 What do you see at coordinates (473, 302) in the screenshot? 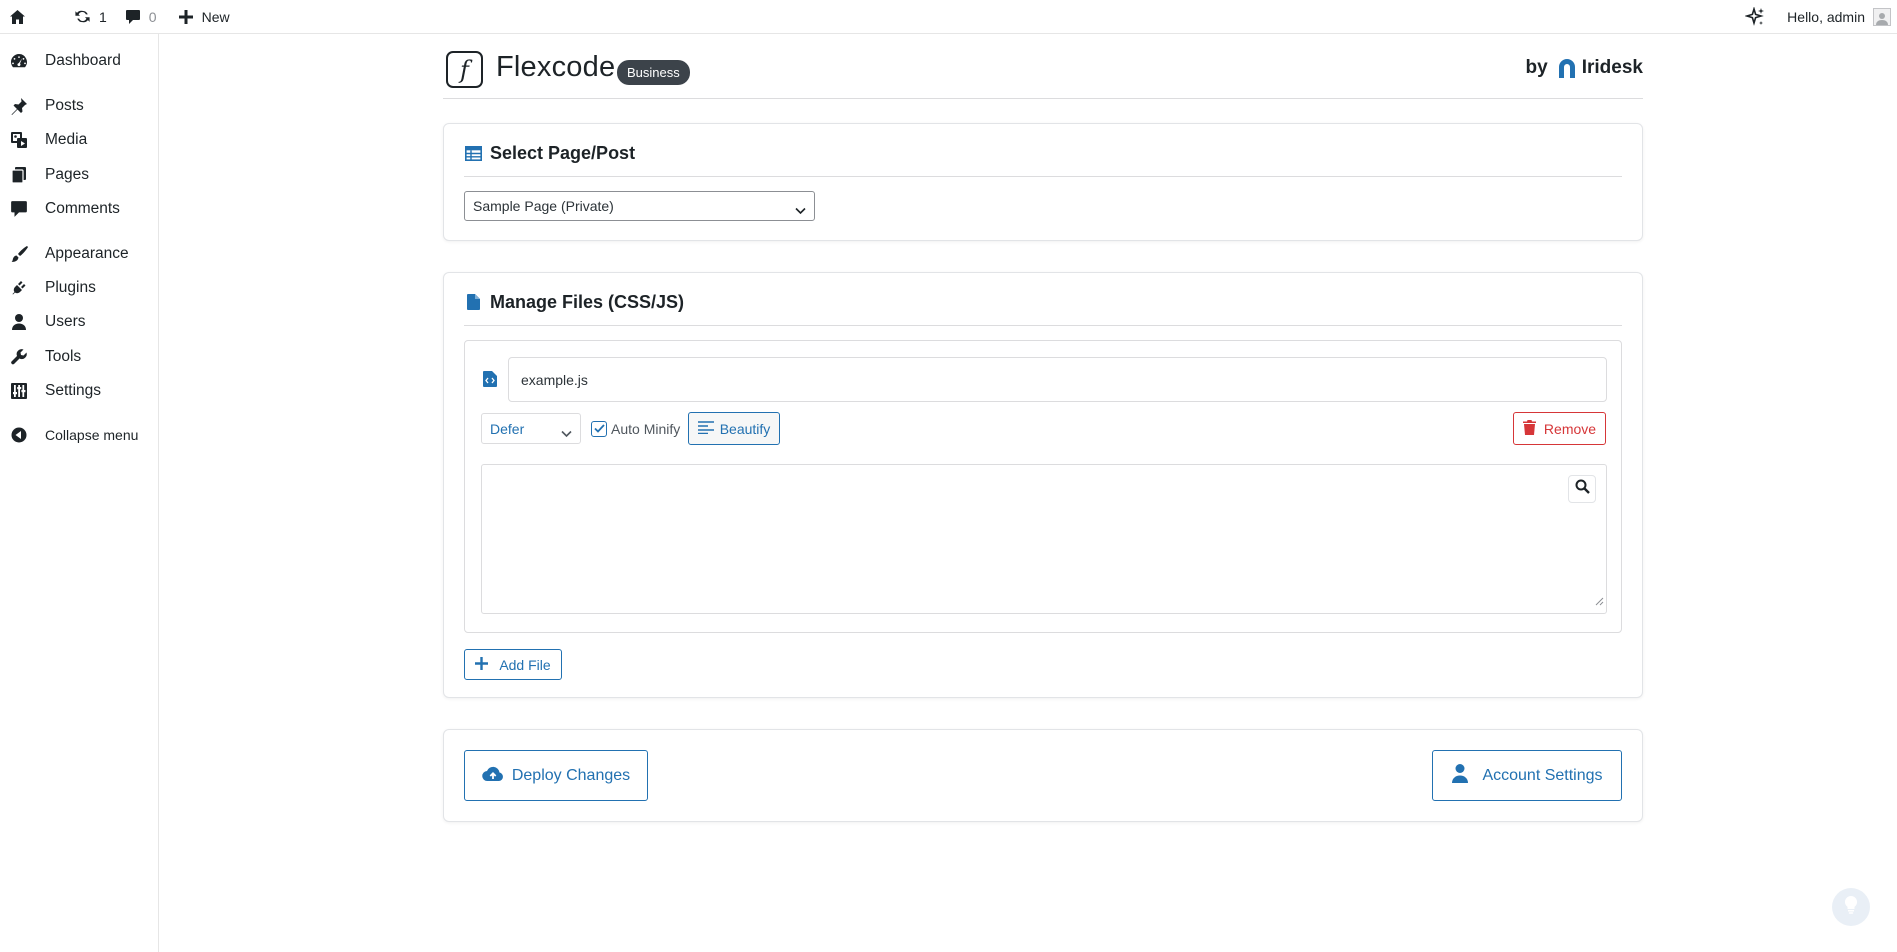
I see `file-icon` at bounding box center [473, 302].